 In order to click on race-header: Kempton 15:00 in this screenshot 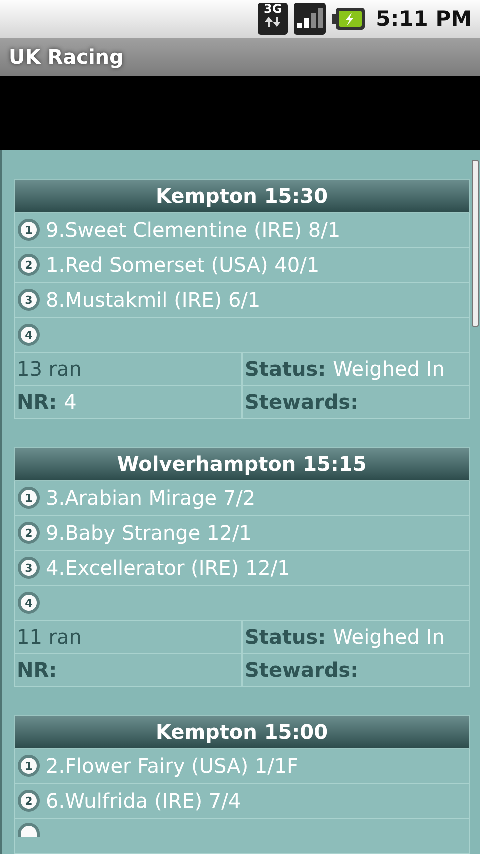, I will do `click(242, 732)`.